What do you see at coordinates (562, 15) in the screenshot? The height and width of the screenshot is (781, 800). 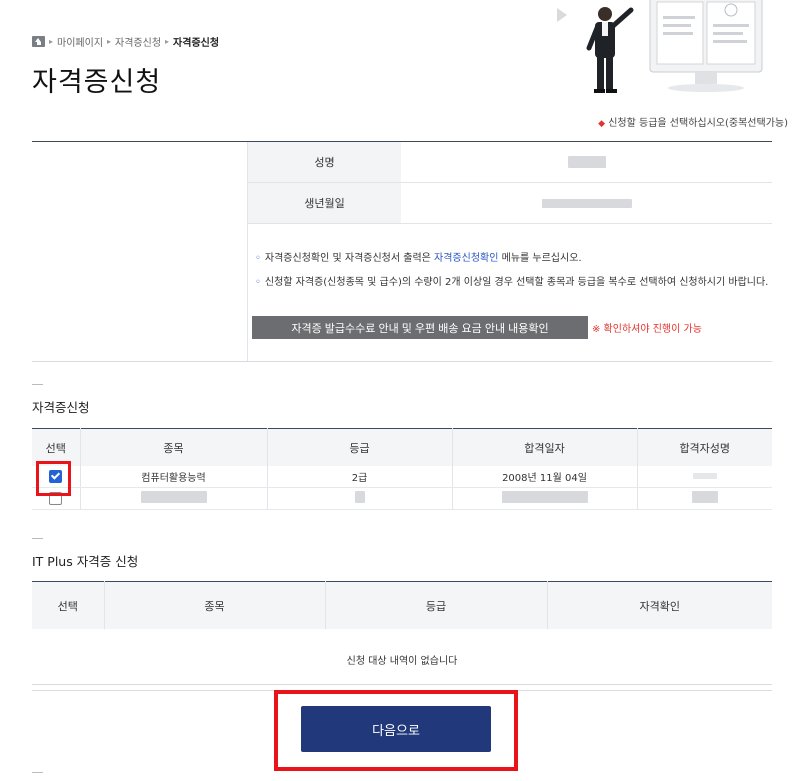 I see `pointer-shape` at bounding box center [562, 15].